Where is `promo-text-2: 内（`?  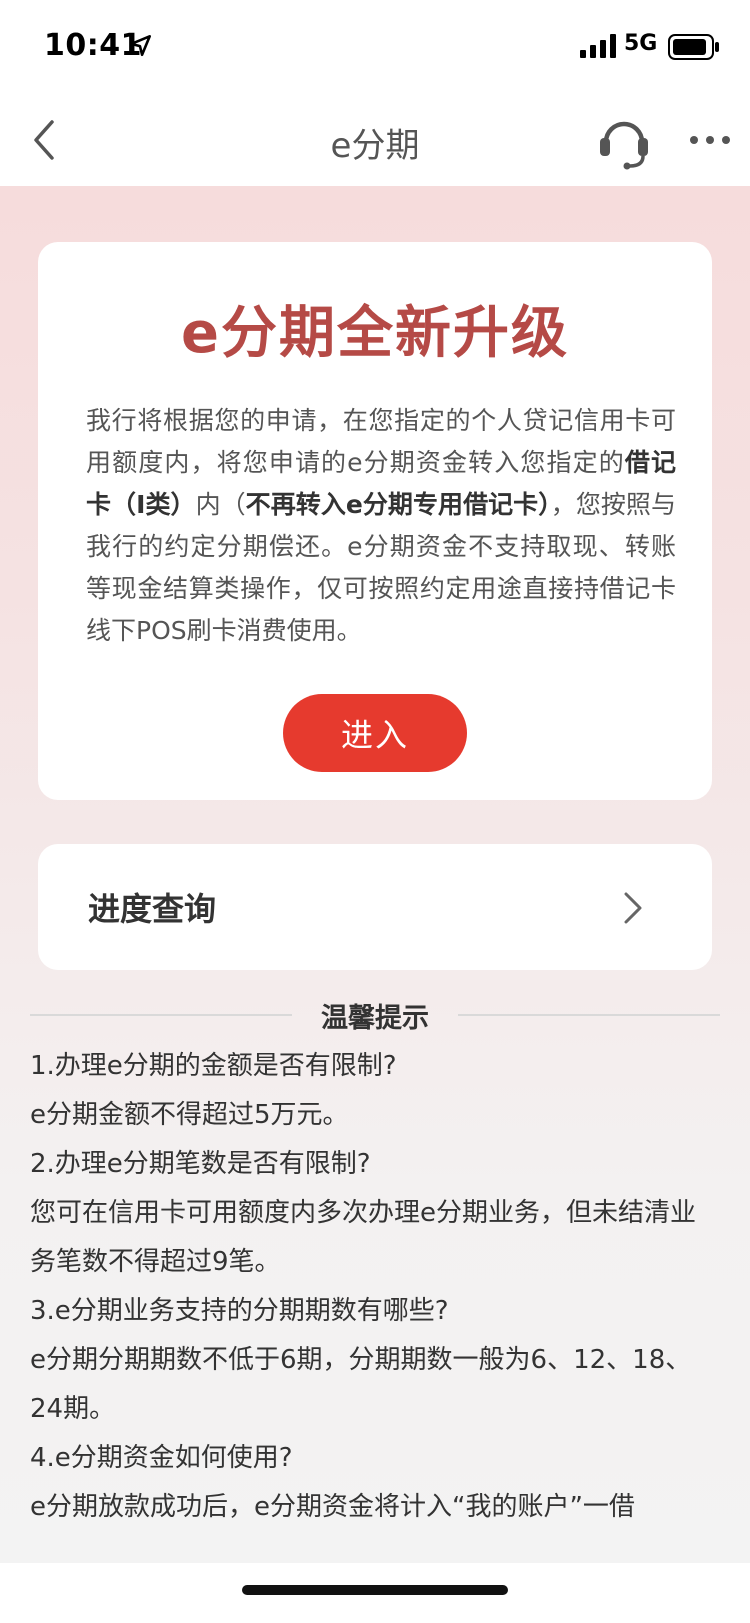
promo-text-2: 内（ is located at coordinates (220, 504).